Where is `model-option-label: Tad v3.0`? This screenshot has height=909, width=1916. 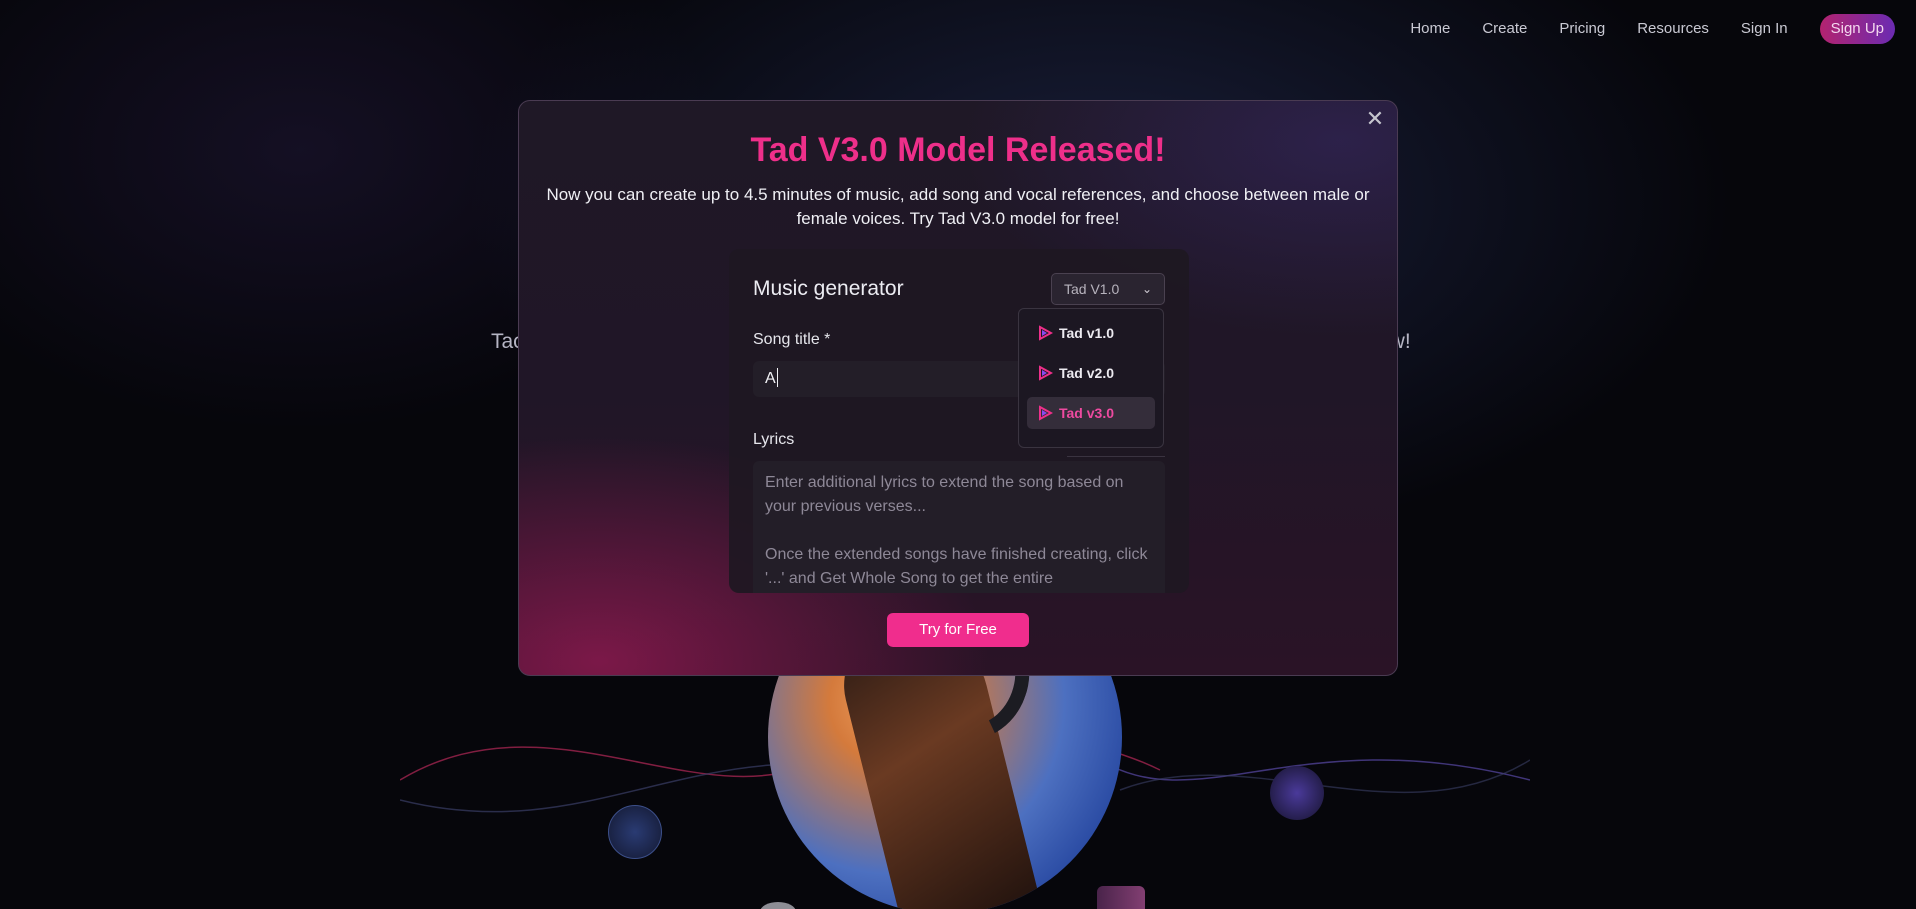
model-option-label: Tad v3.0 is located at coordinates (1086, 413).